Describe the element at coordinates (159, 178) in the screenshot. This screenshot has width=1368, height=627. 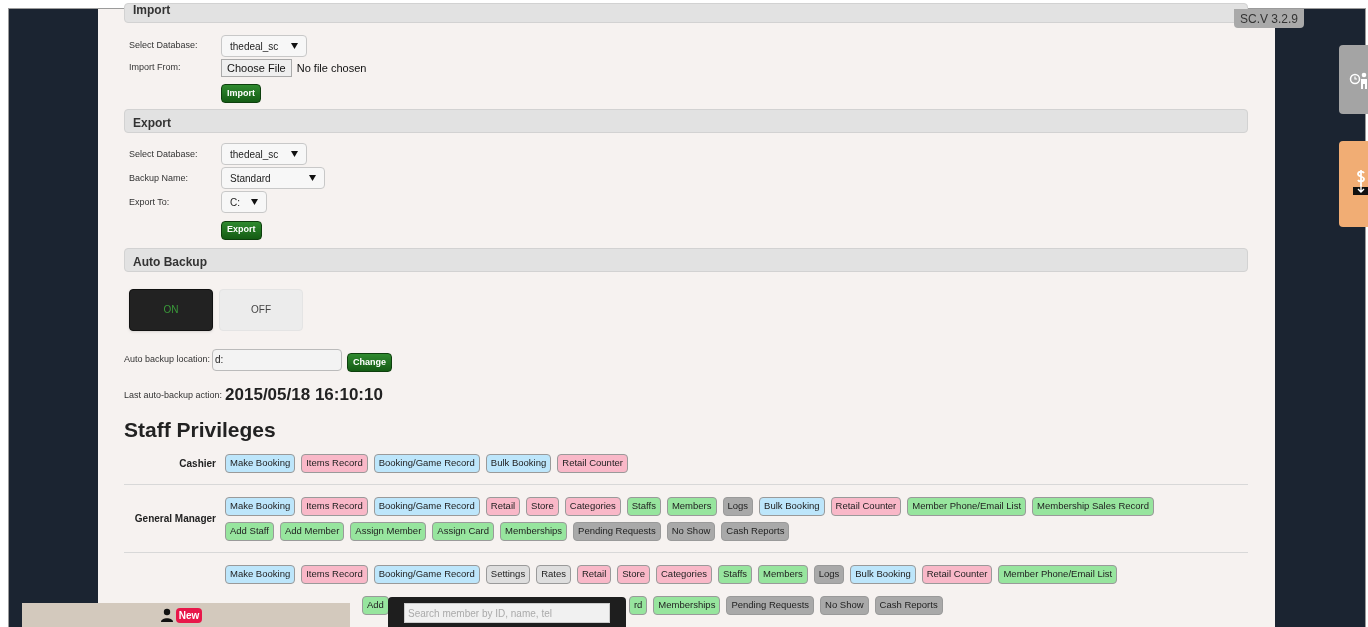
I see `field-label: Backup Name:` at that location.